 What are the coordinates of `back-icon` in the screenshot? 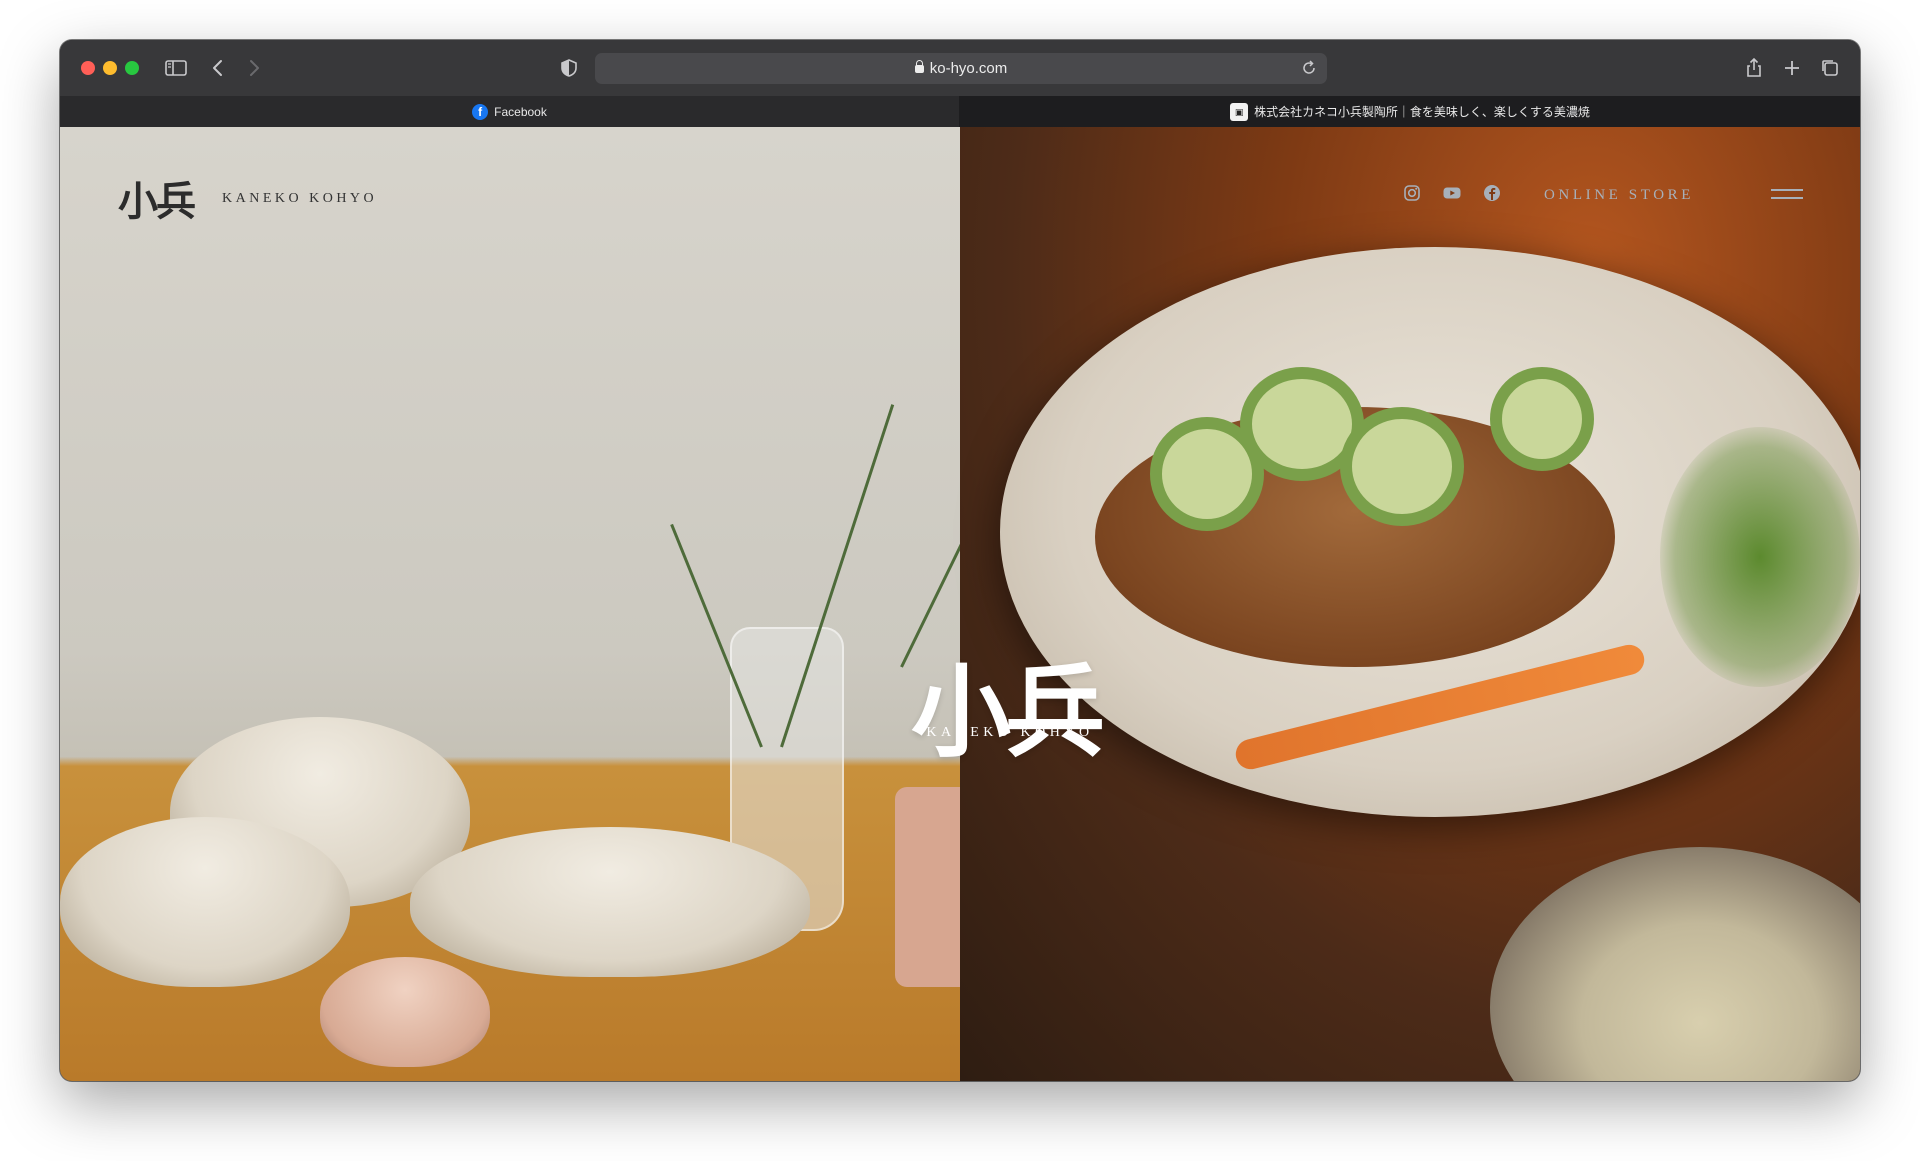 It's located at (218, 68).